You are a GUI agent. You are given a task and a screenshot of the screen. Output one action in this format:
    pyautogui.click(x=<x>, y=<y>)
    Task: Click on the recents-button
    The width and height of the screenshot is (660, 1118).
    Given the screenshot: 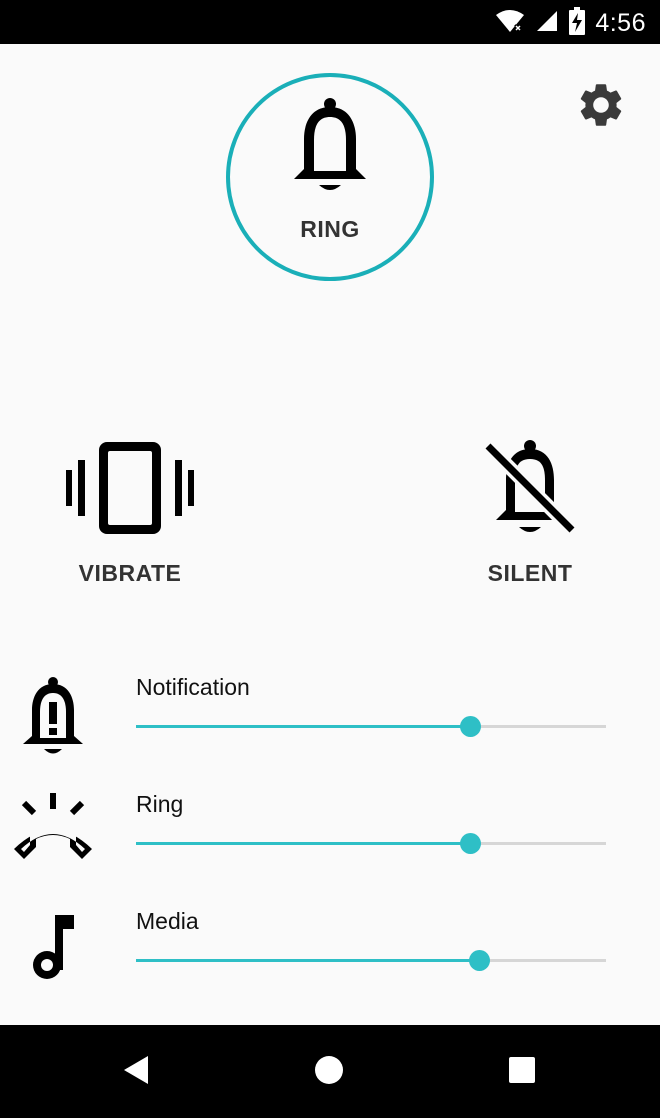 What is the action you would take?
    pyautogui.click(x=522, y=1072)
    